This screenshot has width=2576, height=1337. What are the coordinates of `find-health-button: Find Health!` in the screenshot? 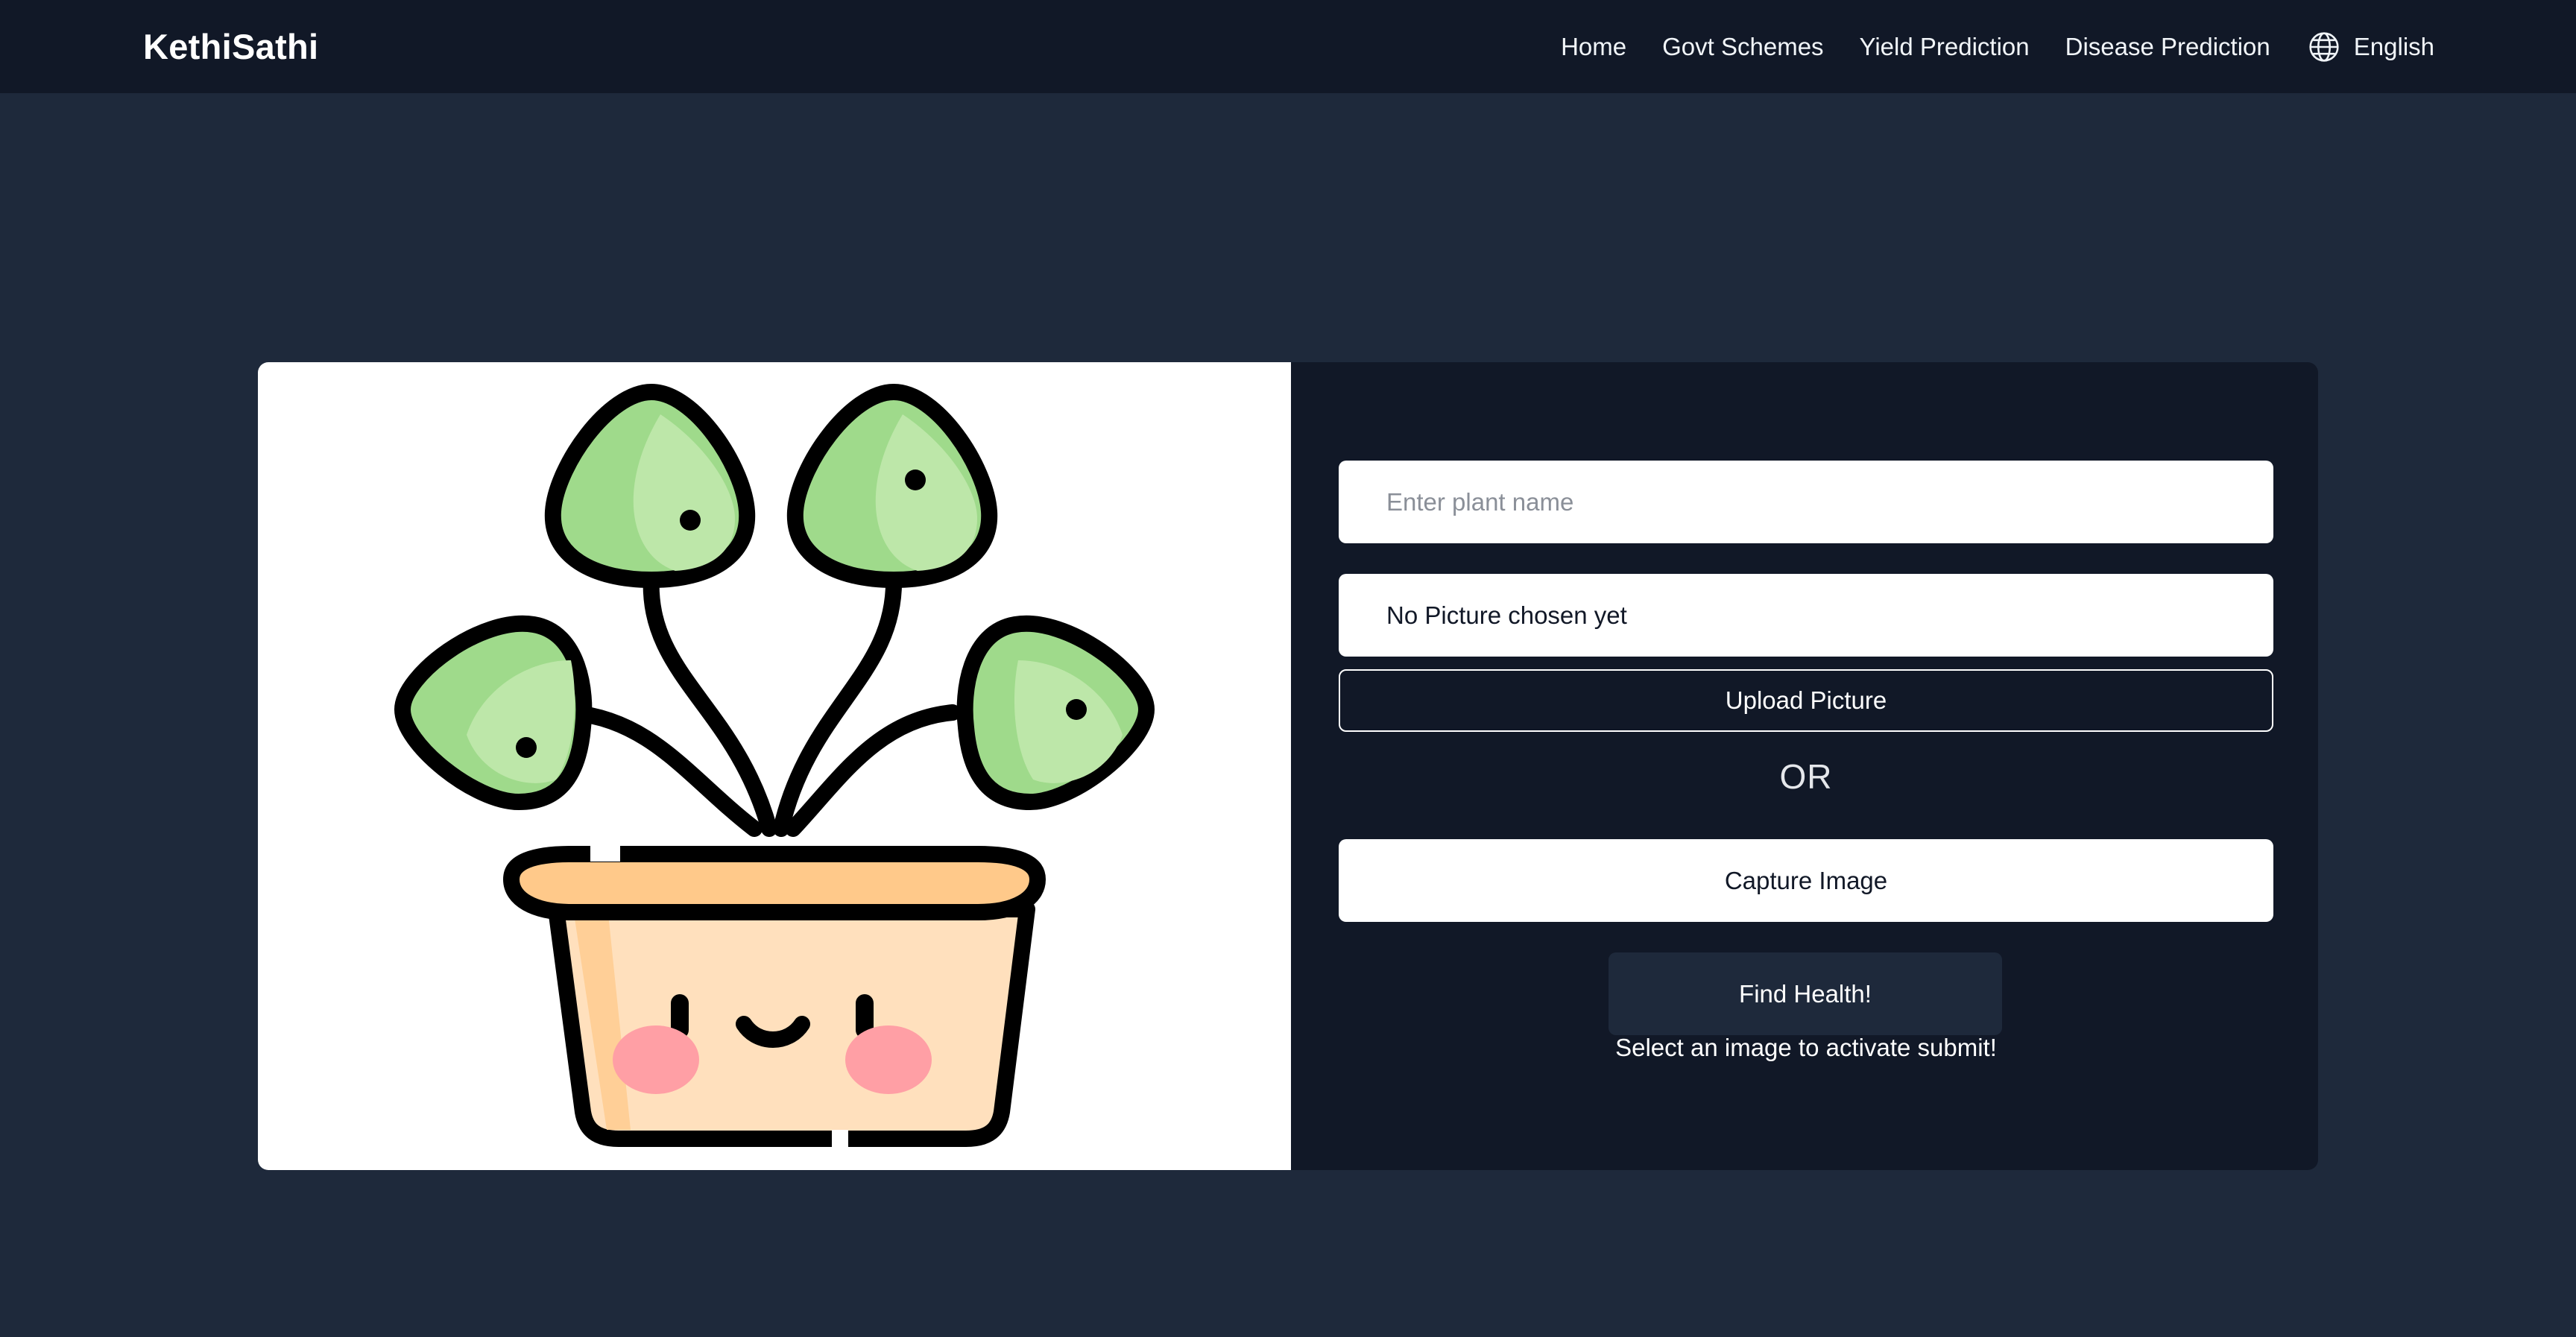 It's located at (1805, 994).